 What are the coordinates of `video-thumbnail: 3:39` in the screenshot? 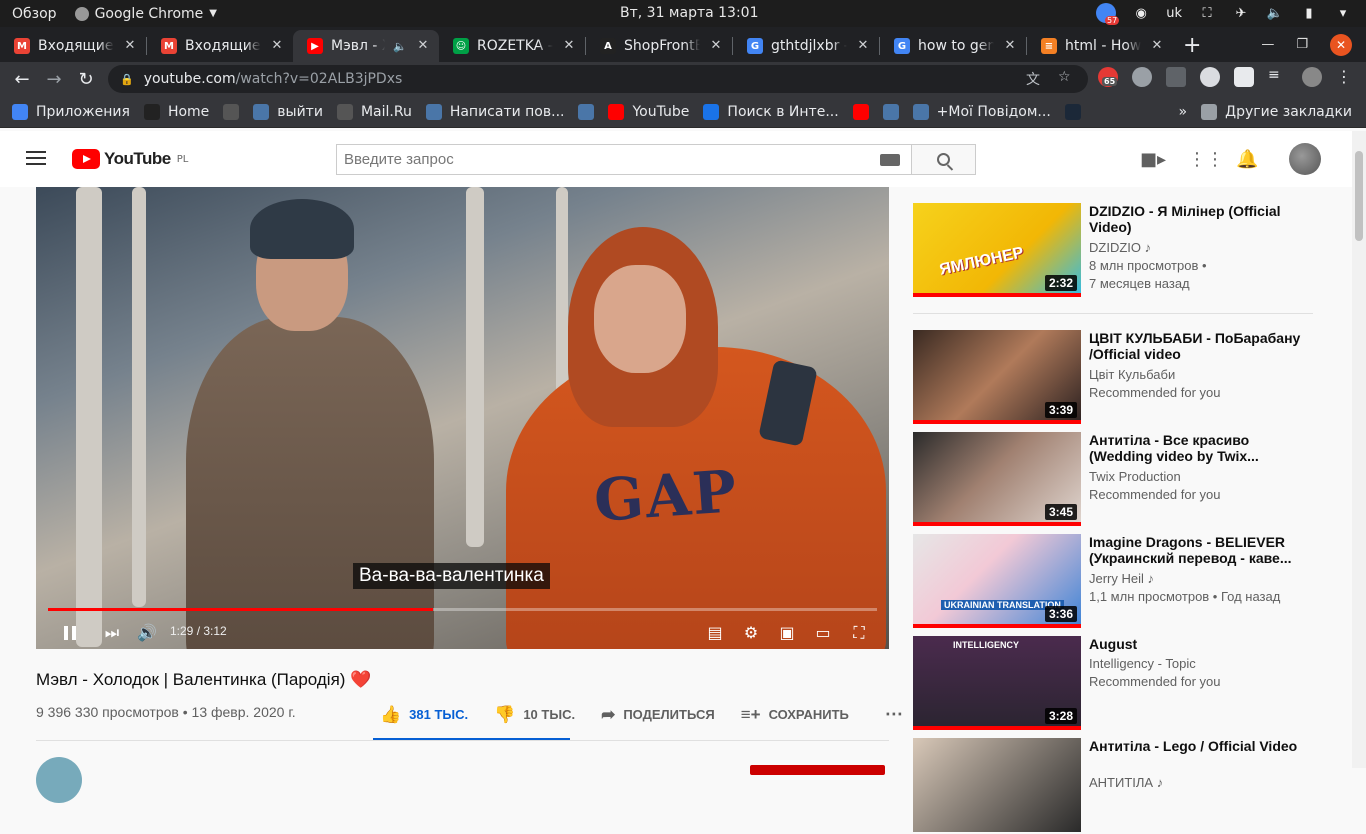 It's located at (997, 377).